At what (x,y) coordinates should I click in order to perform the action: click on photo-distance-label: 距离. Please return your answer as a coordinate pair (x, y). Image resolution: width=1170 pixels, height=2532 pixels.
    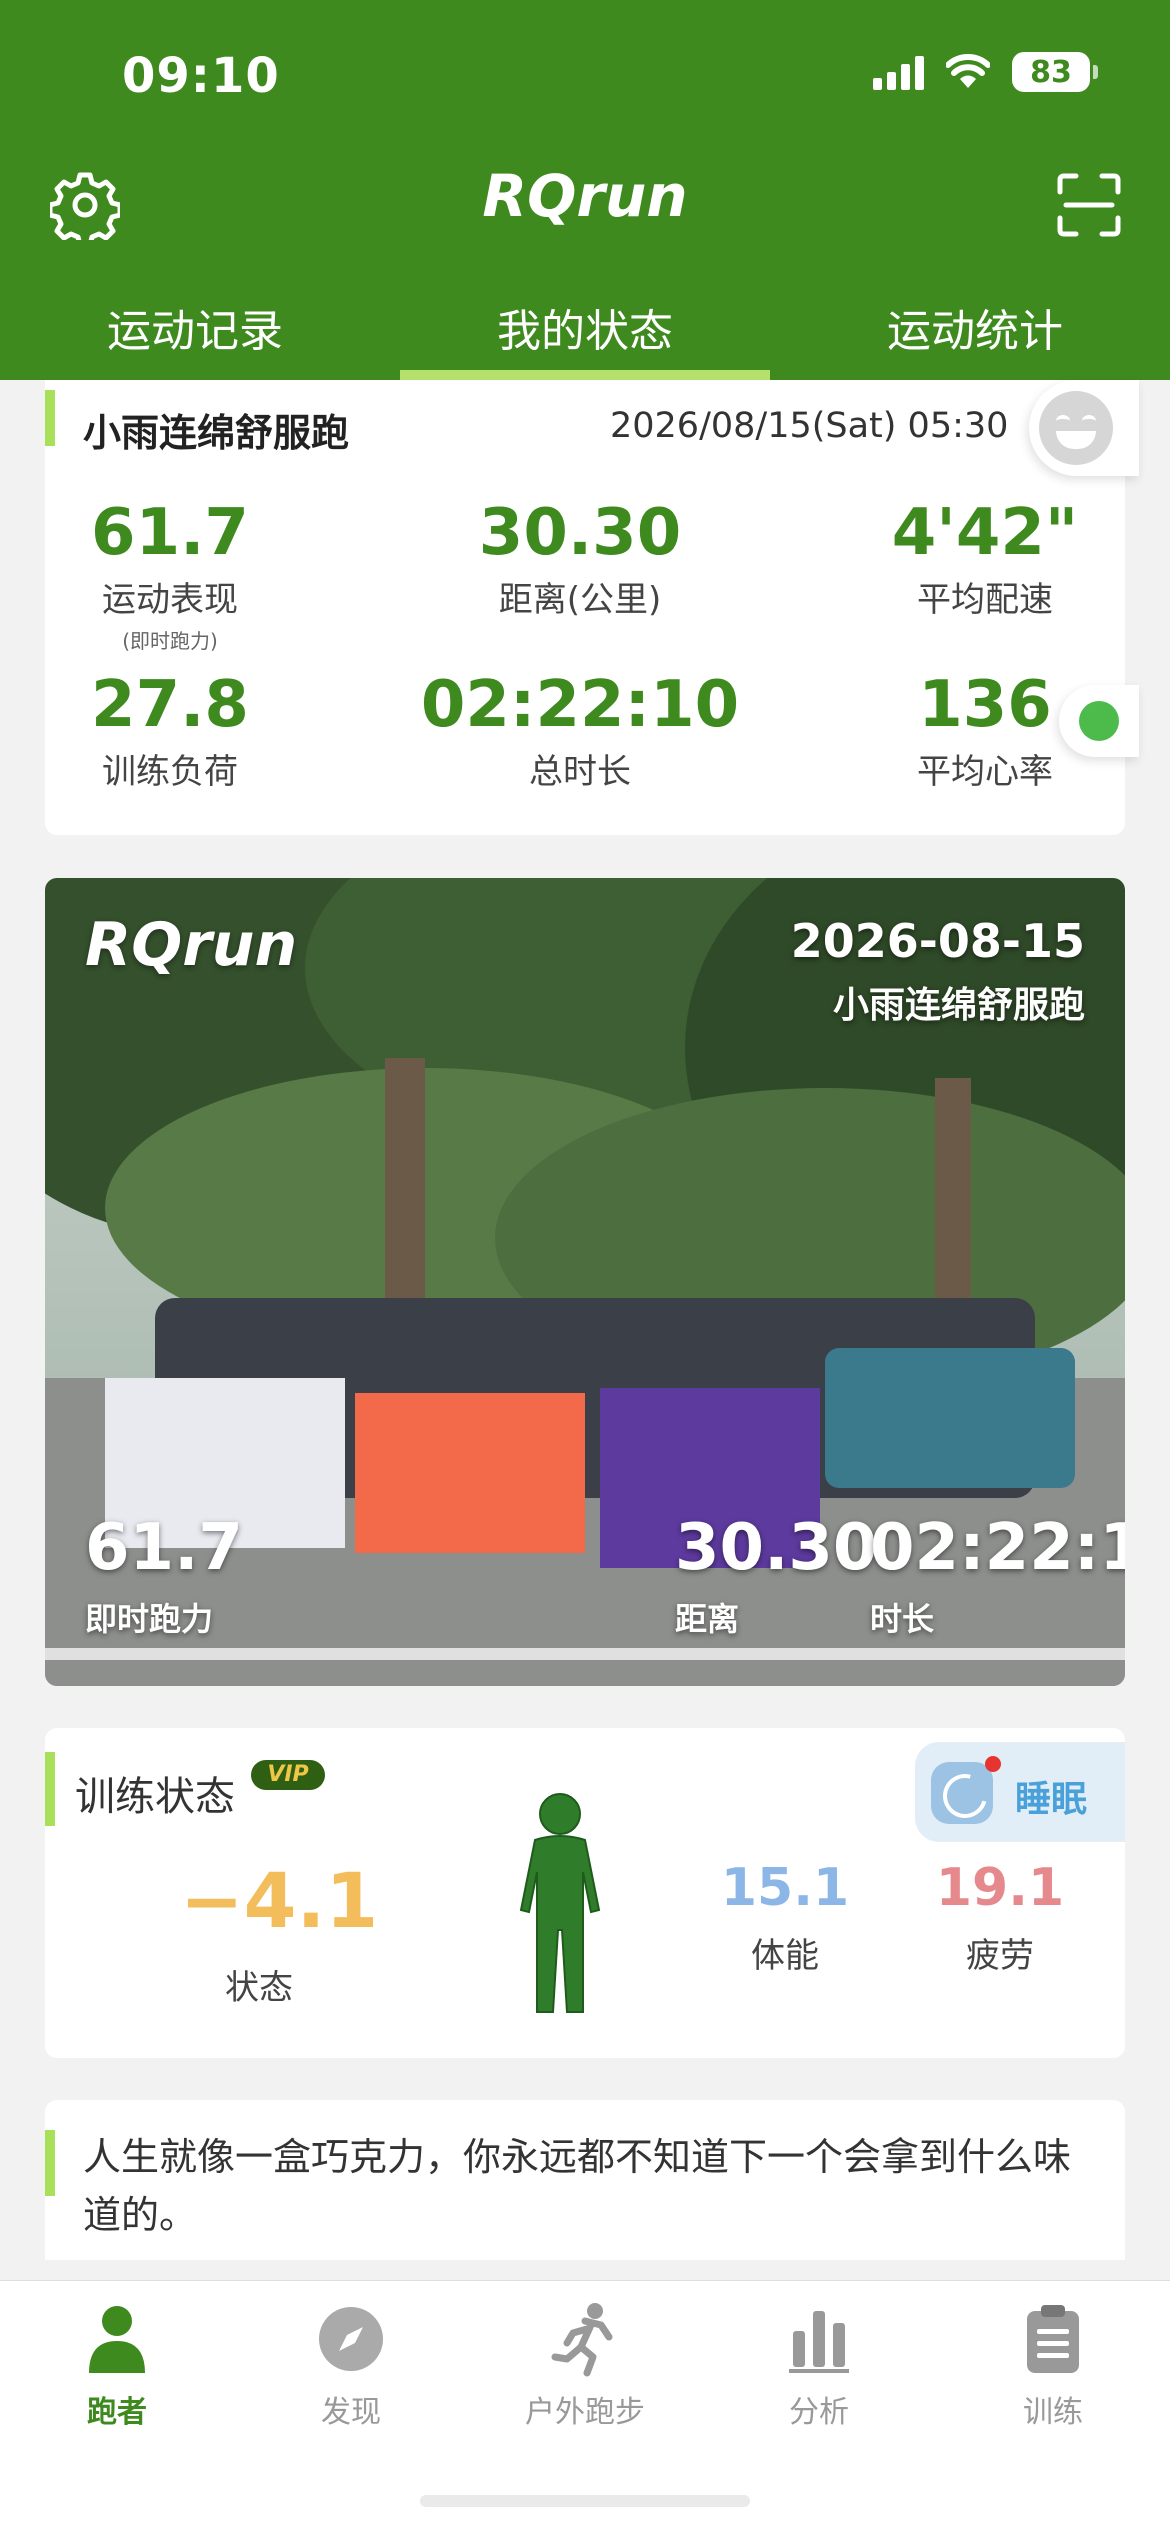
    Looking at the image, I should click on (707, 1619).